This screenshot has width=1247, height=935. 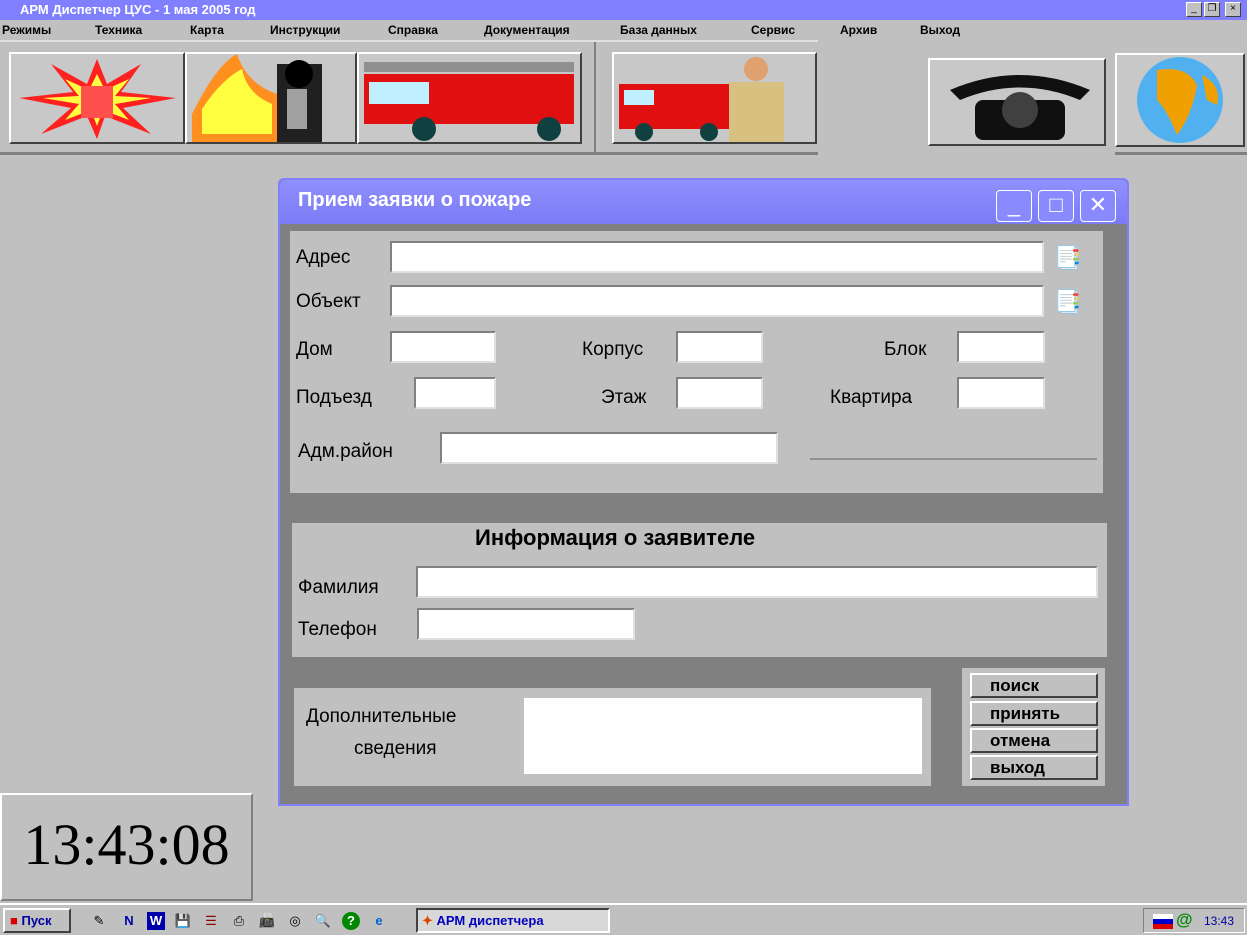 I want to click on books-icon: ☰, so click(x=211, y=921).